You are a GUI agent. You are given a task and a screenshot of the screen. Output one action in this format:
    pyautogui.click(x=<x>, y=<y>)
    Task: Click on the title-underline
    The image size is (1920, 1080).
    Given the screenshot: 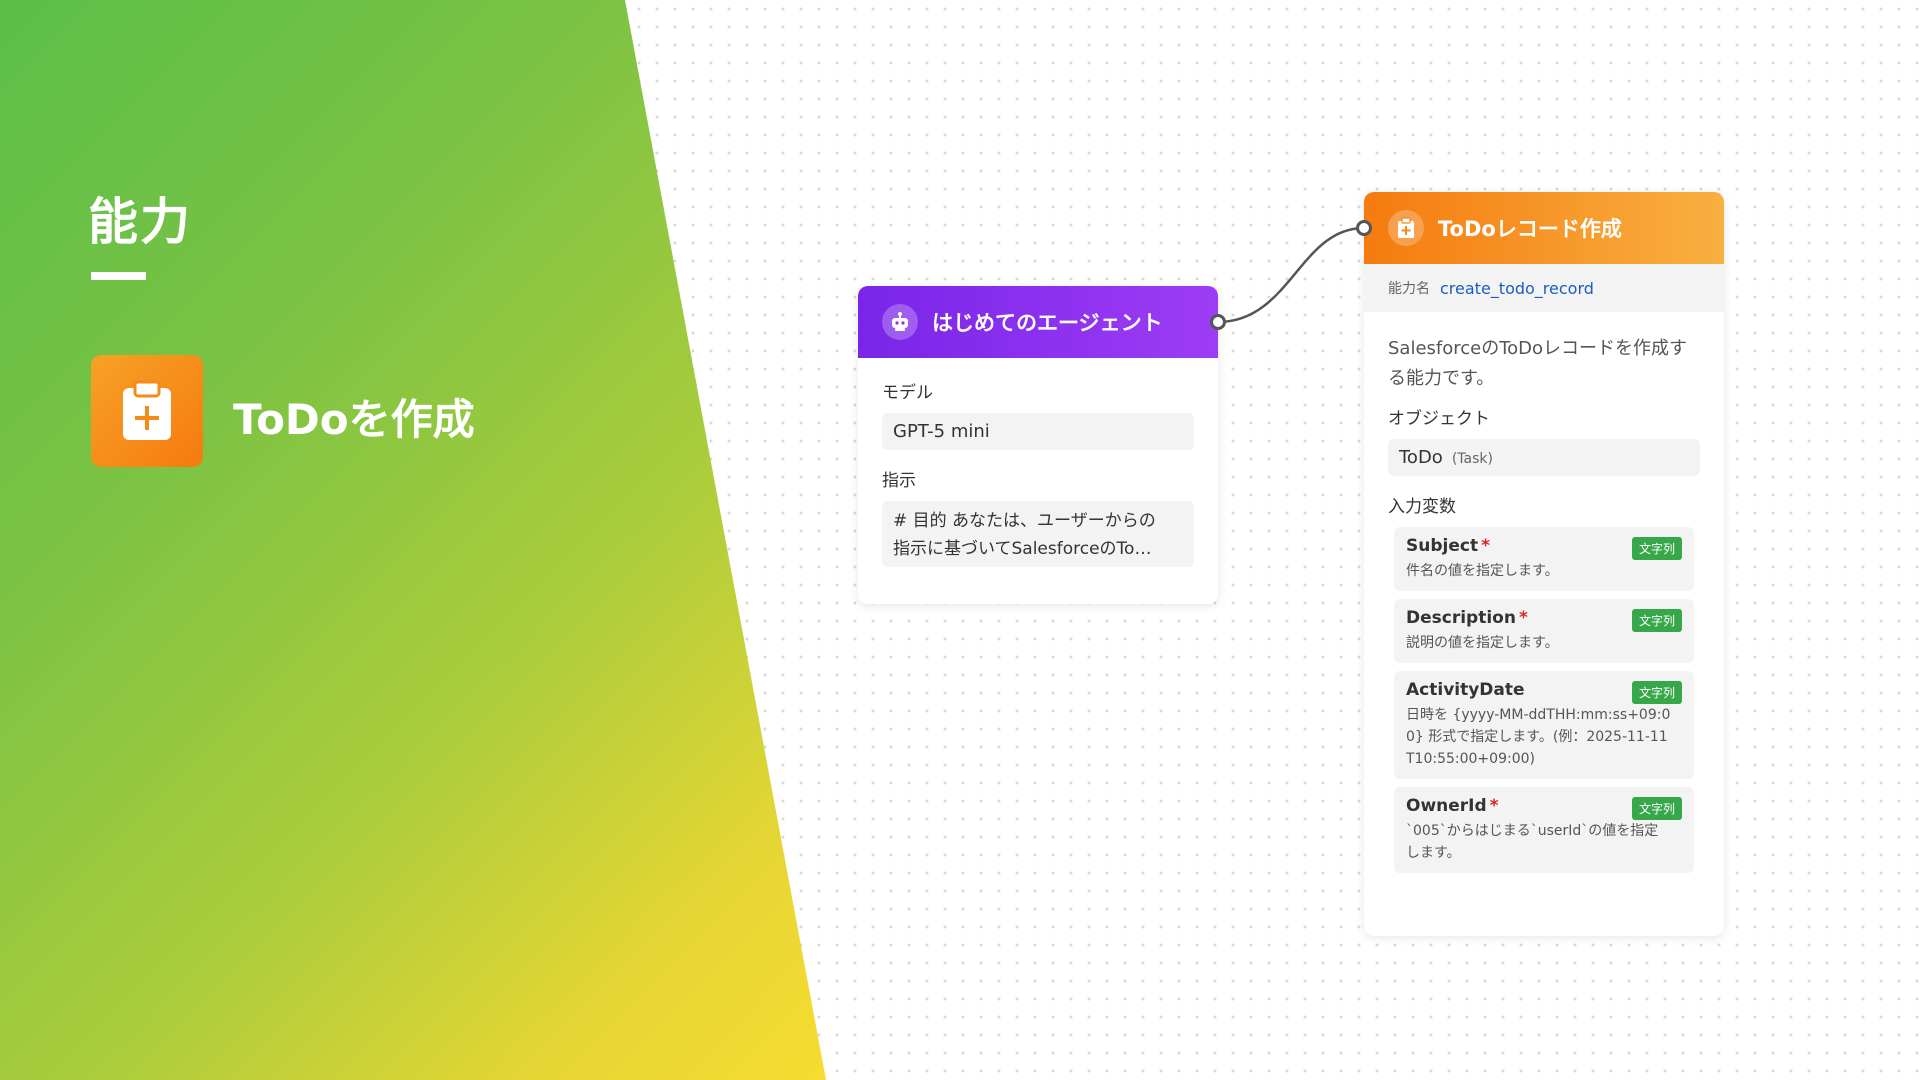 What is the action you would take?
    pyautogui.click(x=118, y=276)
    